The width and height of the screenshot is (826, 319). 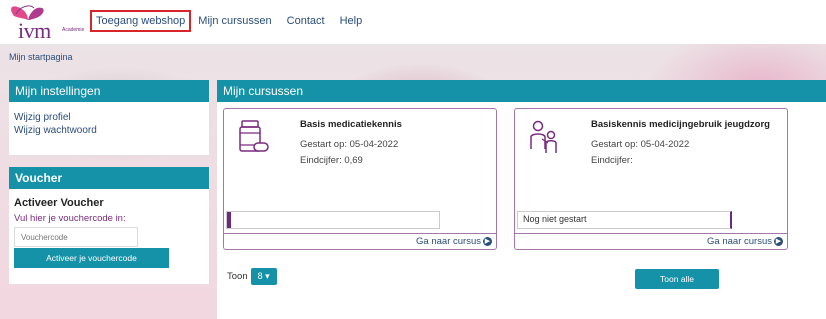 I want to click on voucher-code-input, so click(x=76, y=237).